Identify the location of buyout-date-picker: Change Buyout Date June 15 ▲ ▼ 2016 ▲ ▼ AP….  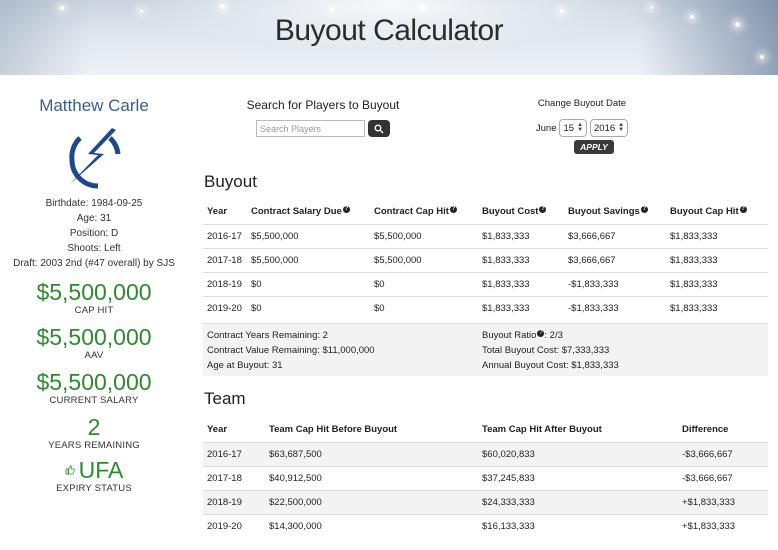
(582, 126).